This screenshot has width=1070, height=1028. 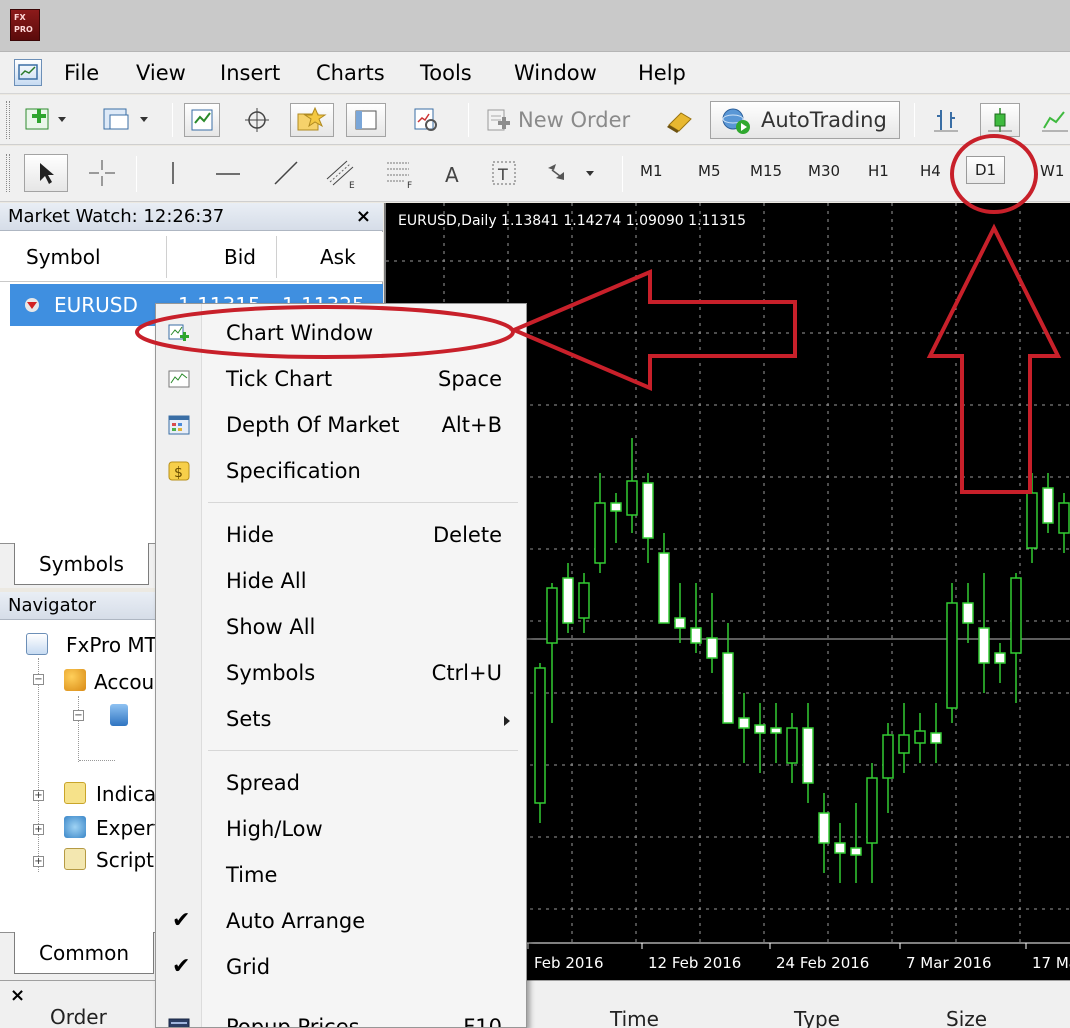 What do you see at coordinates (366, 120) in the screenshot?
I see `terminal-toggle` at bounding box center [366, 120].